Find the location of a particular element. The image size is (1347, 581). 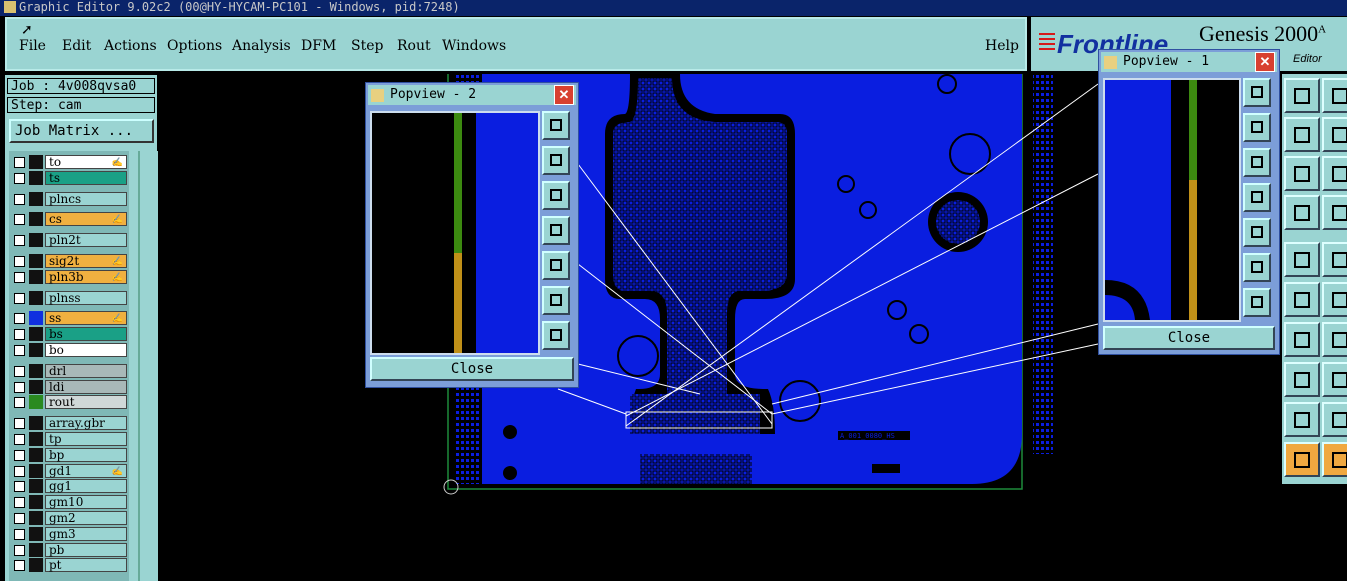

layer-name: gm3 is located at coordinates (86, 533).